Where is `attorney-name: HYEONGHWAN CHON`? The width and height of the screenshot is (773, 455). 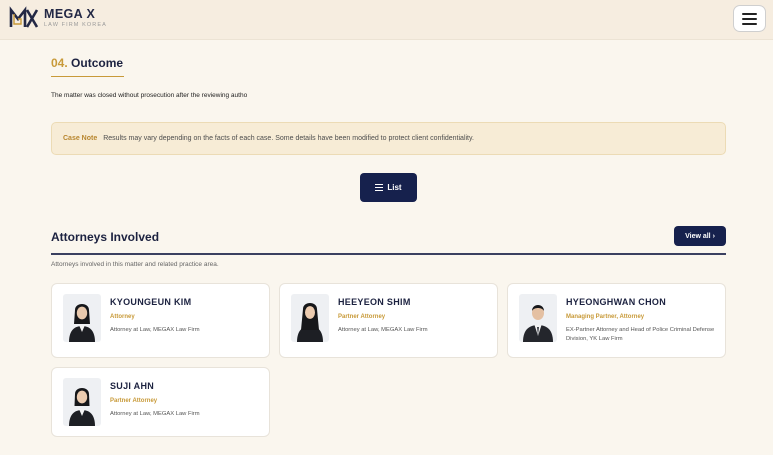
attorney-name: HYEONGHWAN CHON is located at coordinates (616, 302).